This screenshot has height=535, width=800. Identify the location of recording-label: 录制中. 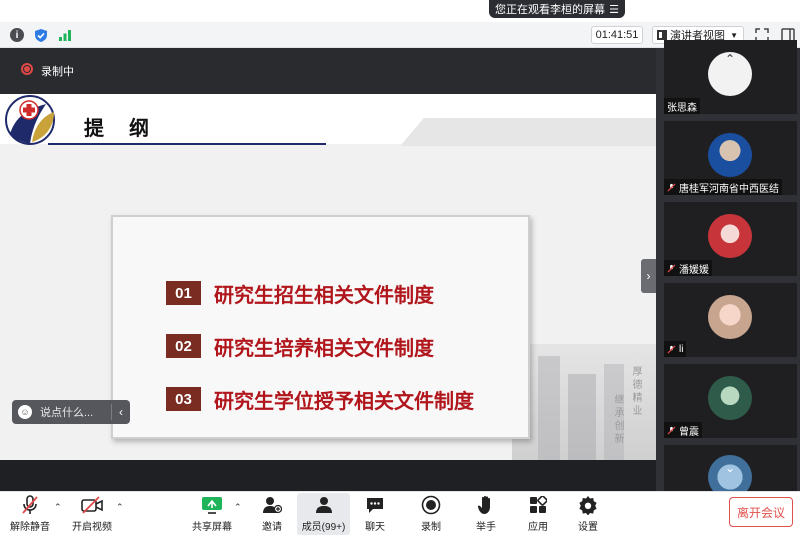
(57, 72).